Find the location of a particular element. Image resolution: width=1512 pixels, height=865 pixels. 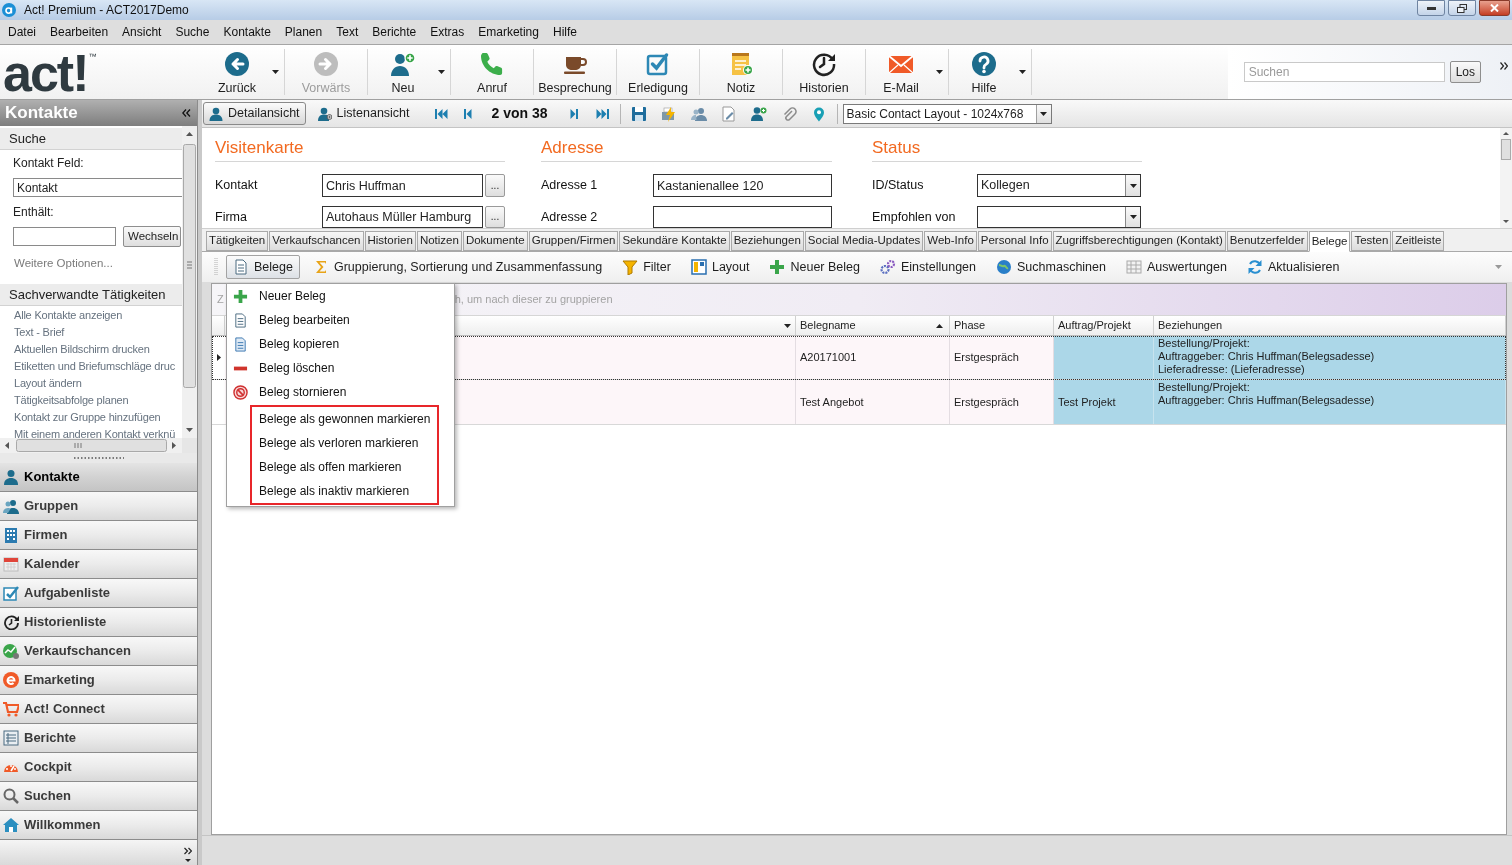

tab: Verkaufschancen is located at coordinates (316, 241).